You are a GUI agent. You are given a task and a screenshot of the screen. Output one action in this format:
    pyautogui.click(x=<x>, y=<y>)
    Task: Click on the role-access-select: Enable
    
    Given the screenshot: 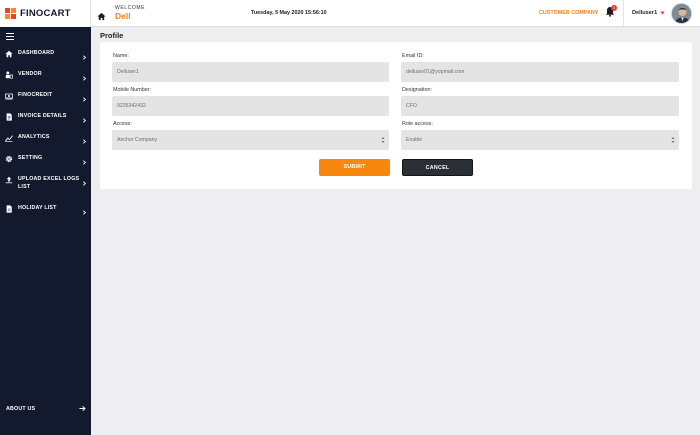 What is the action you would take?
    pyautogui.click(x=540, y=140)
    